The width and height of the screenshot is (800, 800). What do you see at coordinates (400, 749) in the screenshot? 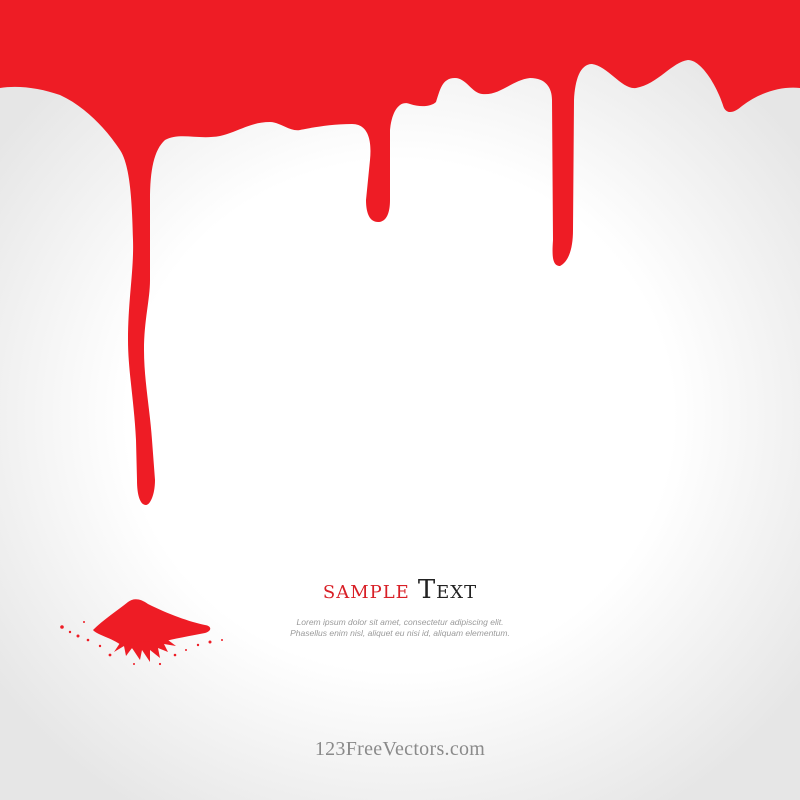
I see `watermark: 123FreeVectors.com` at bounding box center [400, 749].